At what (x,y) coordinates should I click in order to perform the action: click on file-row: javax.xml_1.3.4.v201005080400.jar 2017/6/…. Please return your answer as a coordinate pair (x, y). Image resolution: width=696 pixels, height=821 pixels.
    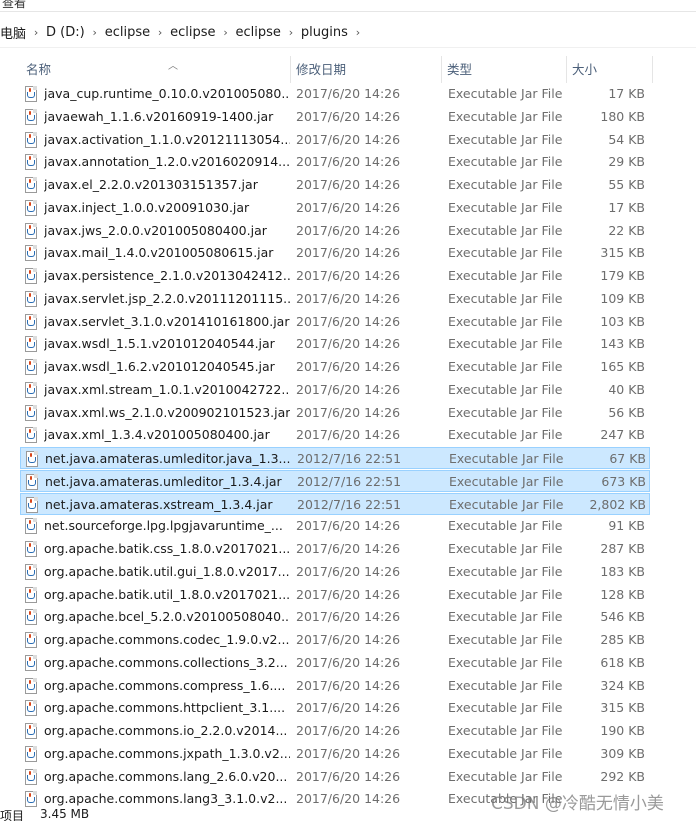
    Looking at the image, I should click on (335, 435).